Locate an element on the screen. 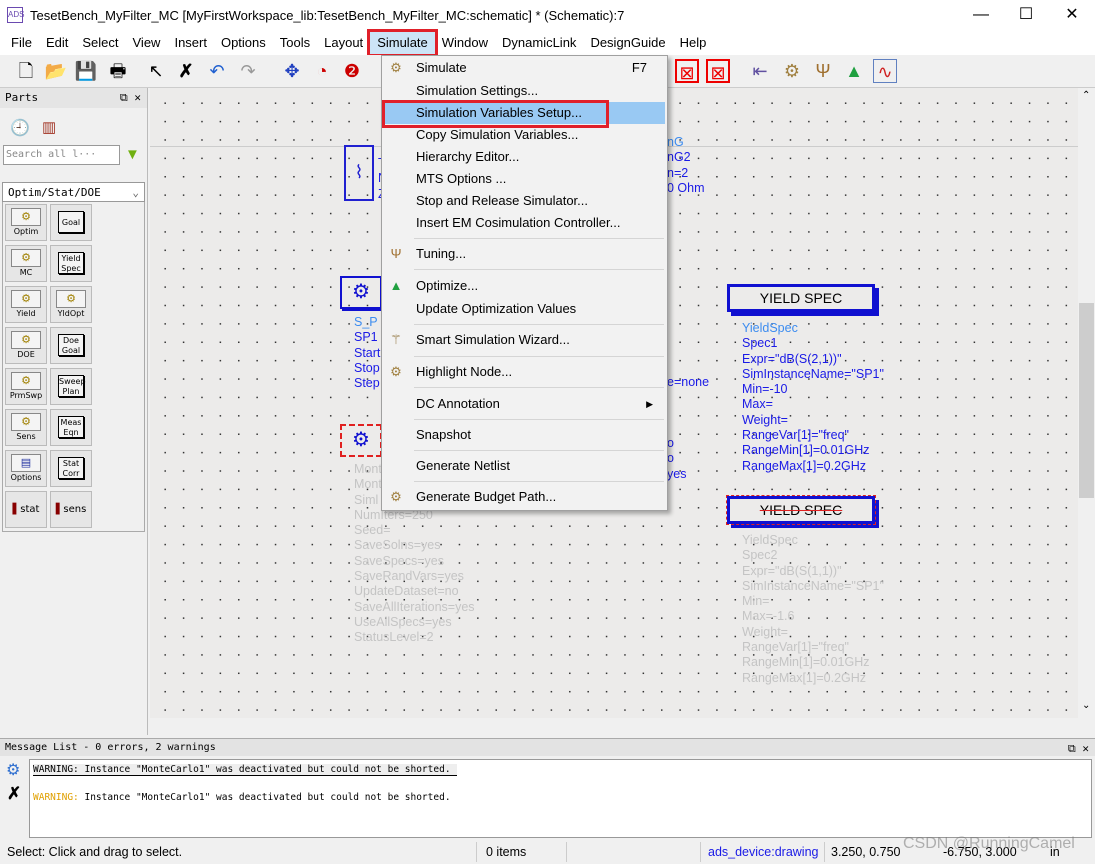 The width and height of the screenshot is (1095, 864). zoom-in-icon: ❷ is located at coordinates (352, 71).